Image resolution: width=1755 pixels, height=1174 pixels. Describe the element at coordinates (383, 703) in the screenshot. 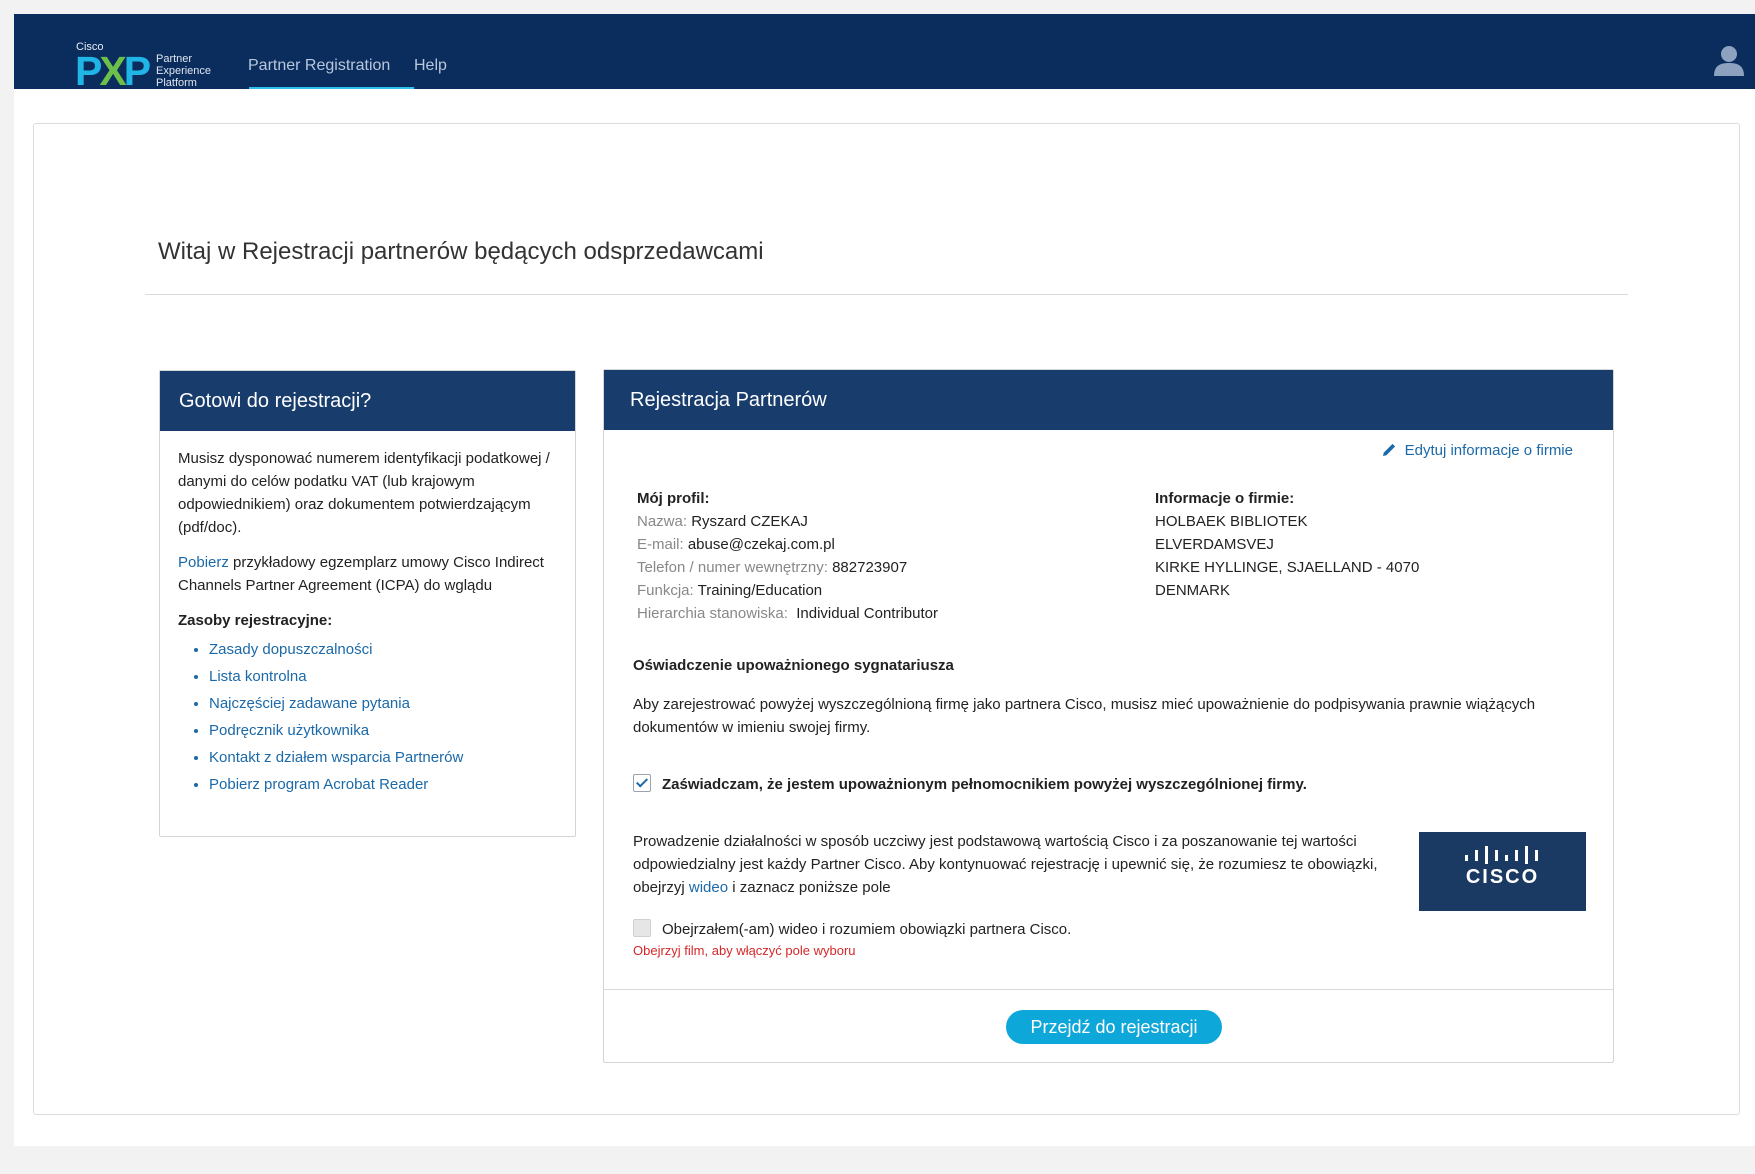

I see `resource-link-faq: Najczęściej zadawane pytania` at that location.